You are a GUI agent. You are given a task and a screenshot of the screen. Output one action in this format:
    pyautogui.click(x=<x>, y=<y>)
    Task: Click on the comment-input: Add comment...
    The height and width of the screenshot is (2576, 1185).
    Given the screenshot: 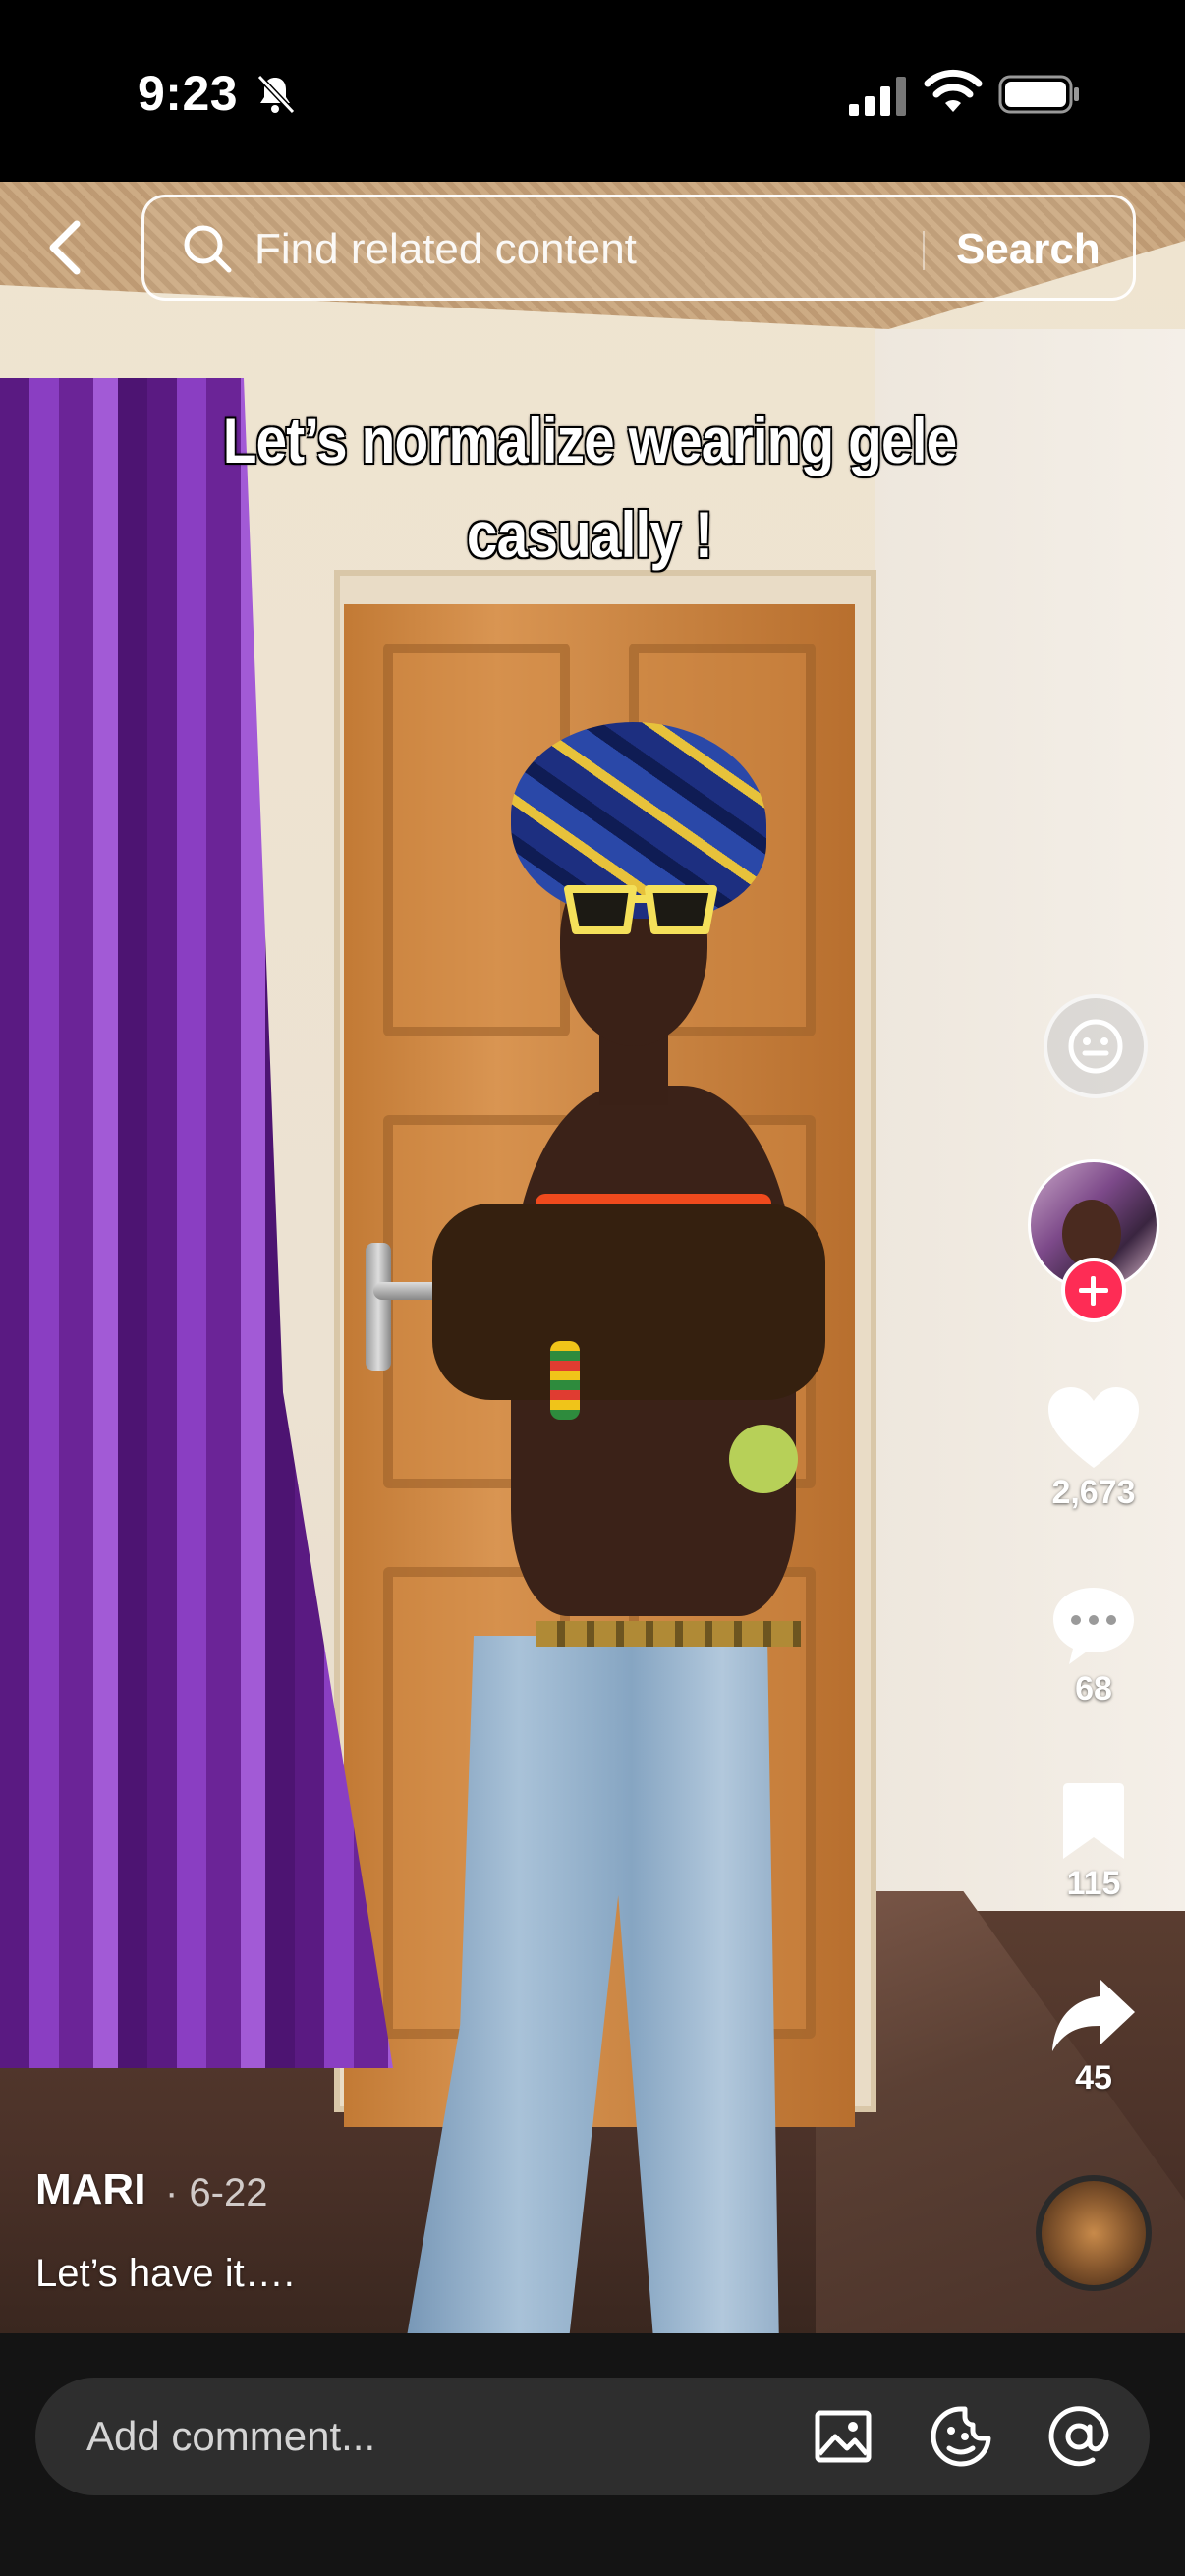 What is the action you would take?
    pyautogui.click(x=592, y=2436)
    